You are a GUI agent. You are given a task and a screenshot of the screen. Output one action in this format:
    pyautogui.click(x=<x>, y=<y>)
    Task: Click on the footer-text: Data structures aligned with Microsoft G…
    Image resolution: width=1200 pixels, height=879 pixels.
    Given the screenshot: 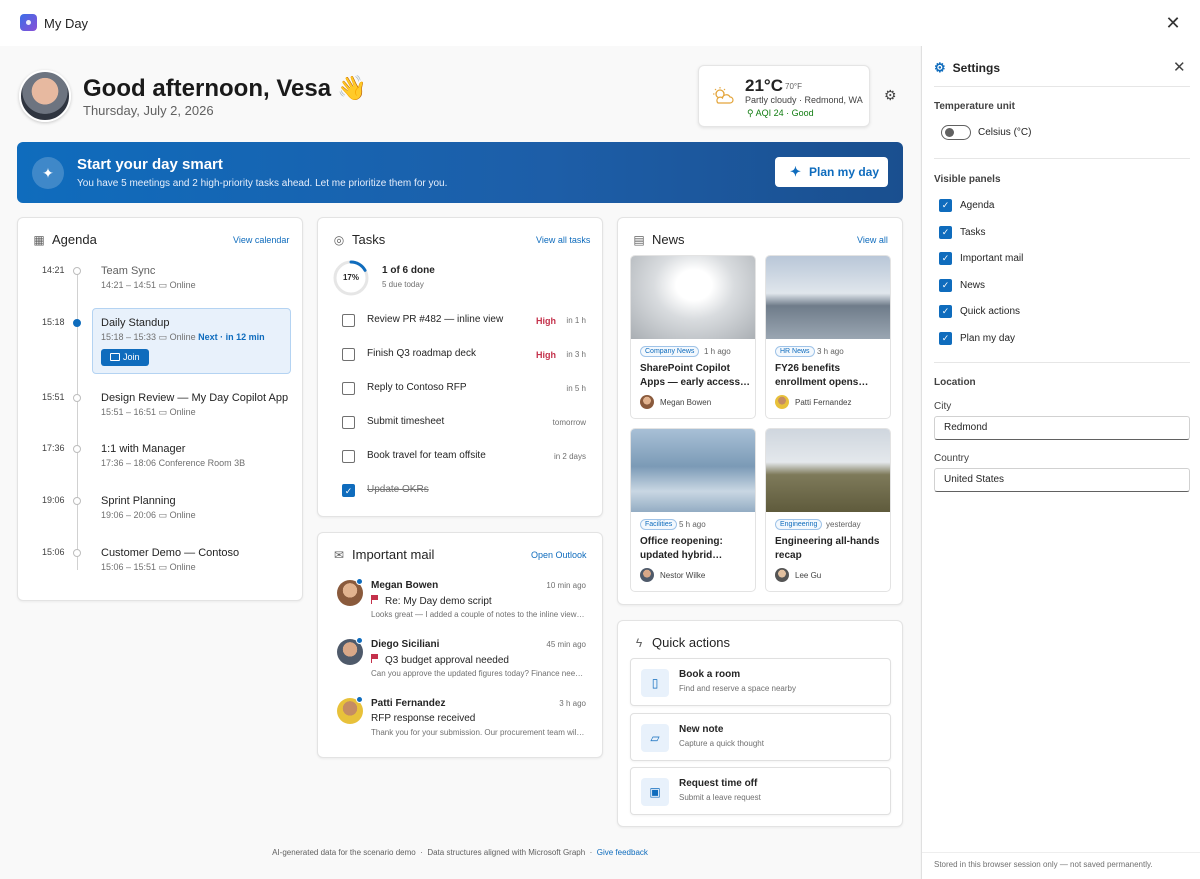 What is the action you would take?
    pyautogui.click(x=506, y=852)
    